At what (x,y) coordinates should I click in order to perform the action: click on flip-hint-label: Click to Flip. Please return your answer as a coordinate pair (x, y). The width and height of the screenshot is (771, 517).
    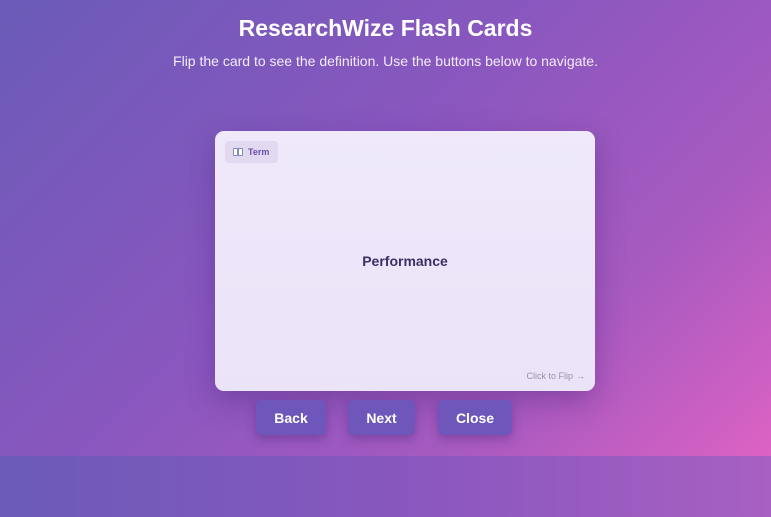
    Looking at the image, I should click on (549, 376).